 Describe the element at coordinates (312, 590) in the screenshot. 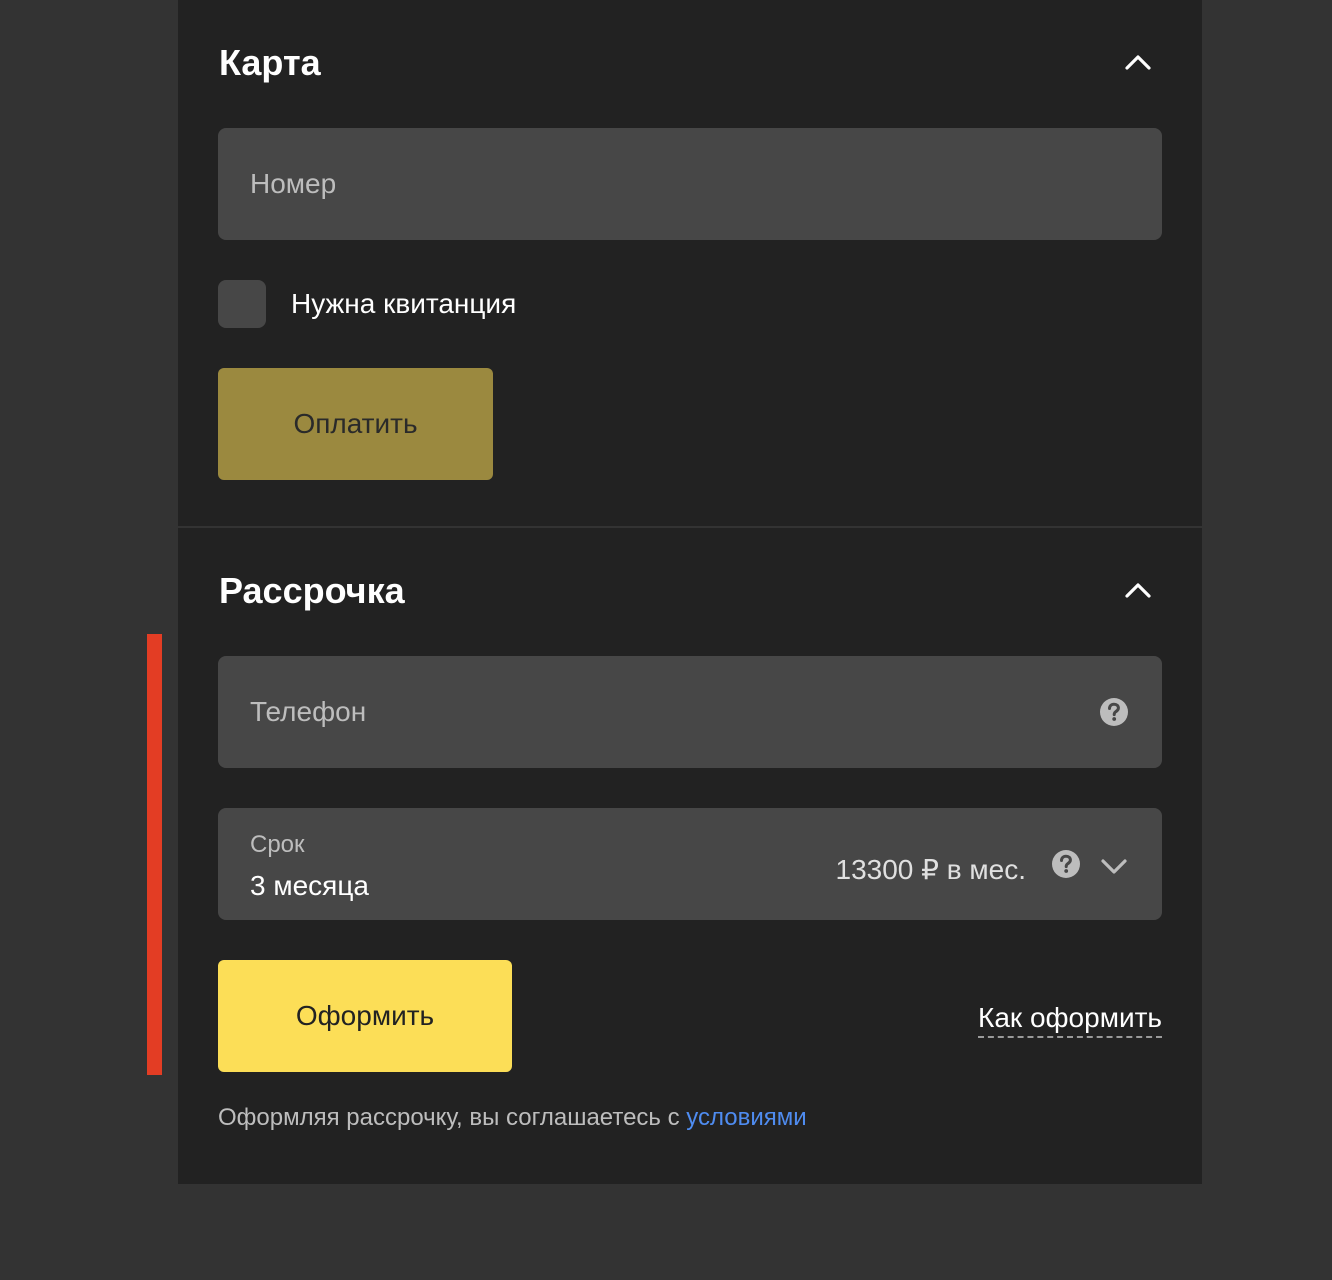

I see `installment-section-title: Рассрочка` at that location.